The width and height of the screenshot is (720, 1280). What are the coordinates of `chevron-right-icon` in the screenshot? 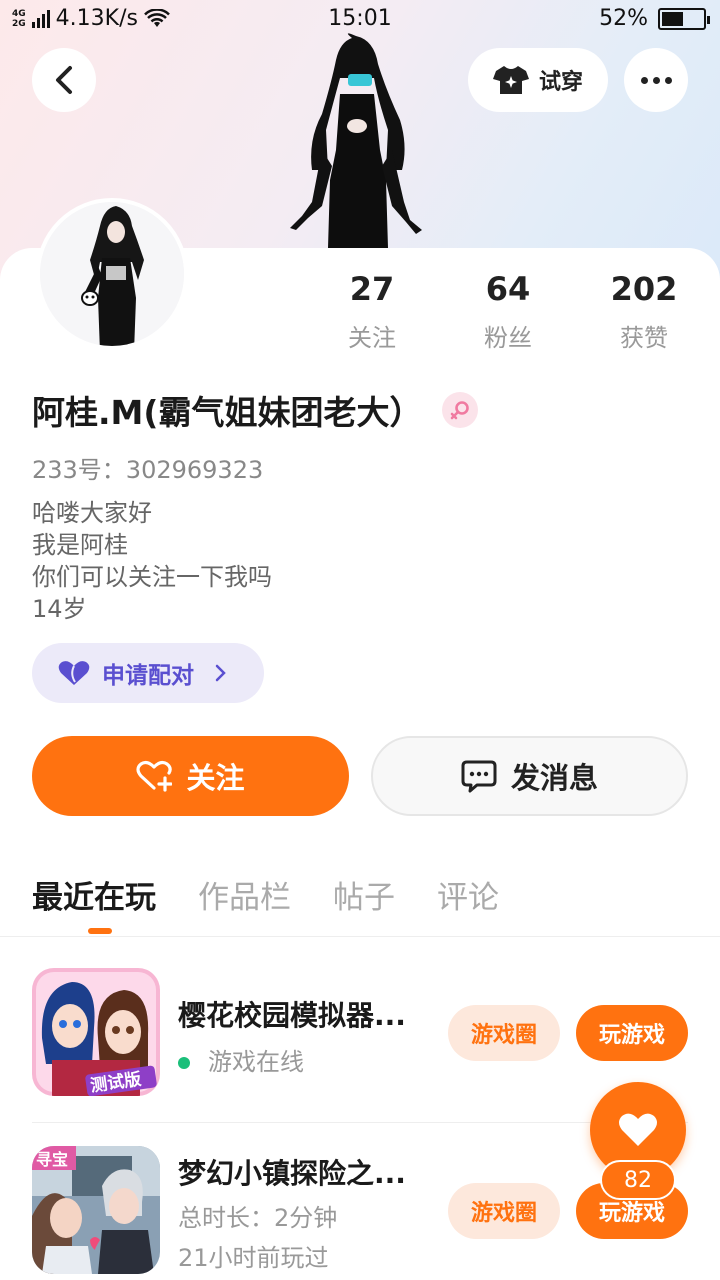 It's located at (220, 673).